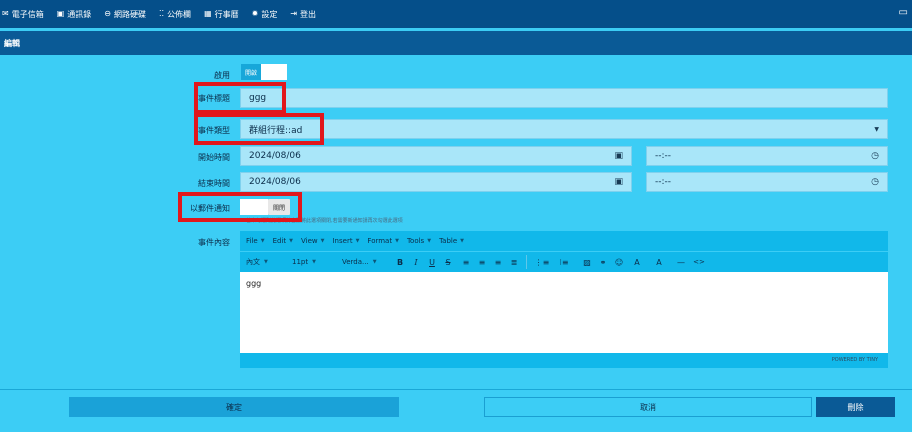  What do you see at coordinates (498, 262) in the screenshot?
I see `align-right-icon: ≡` at bounding box center [498, 262].